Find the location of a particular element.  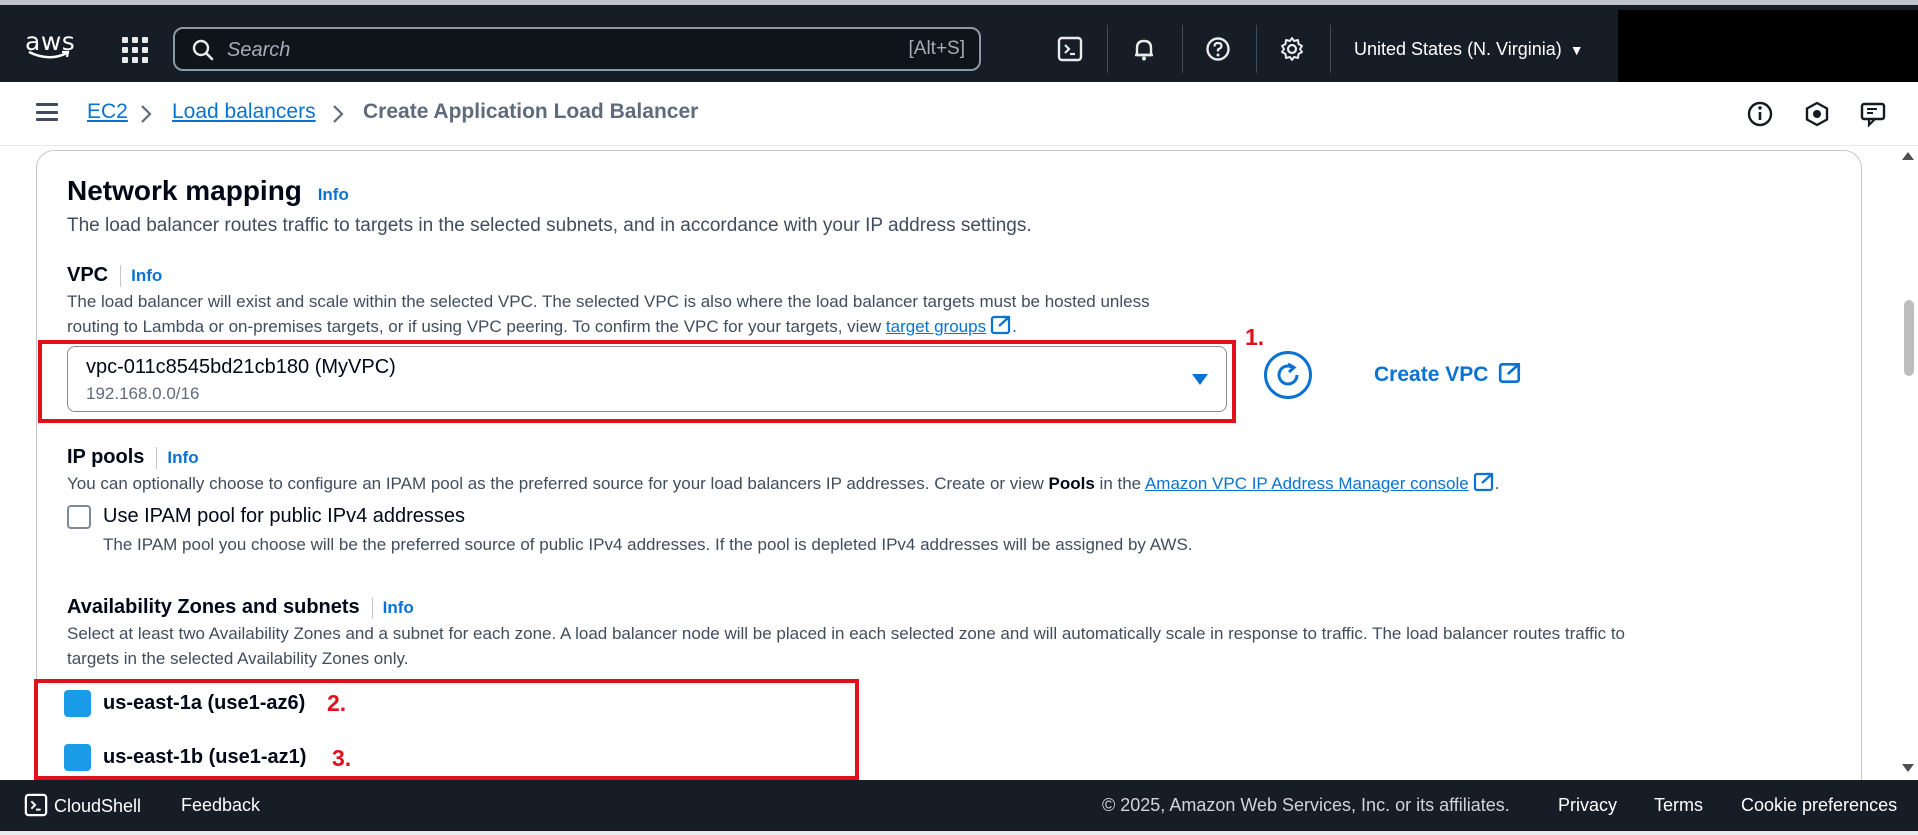

create-vpc-link: Create VPC is located at coordinates (1448, 374).